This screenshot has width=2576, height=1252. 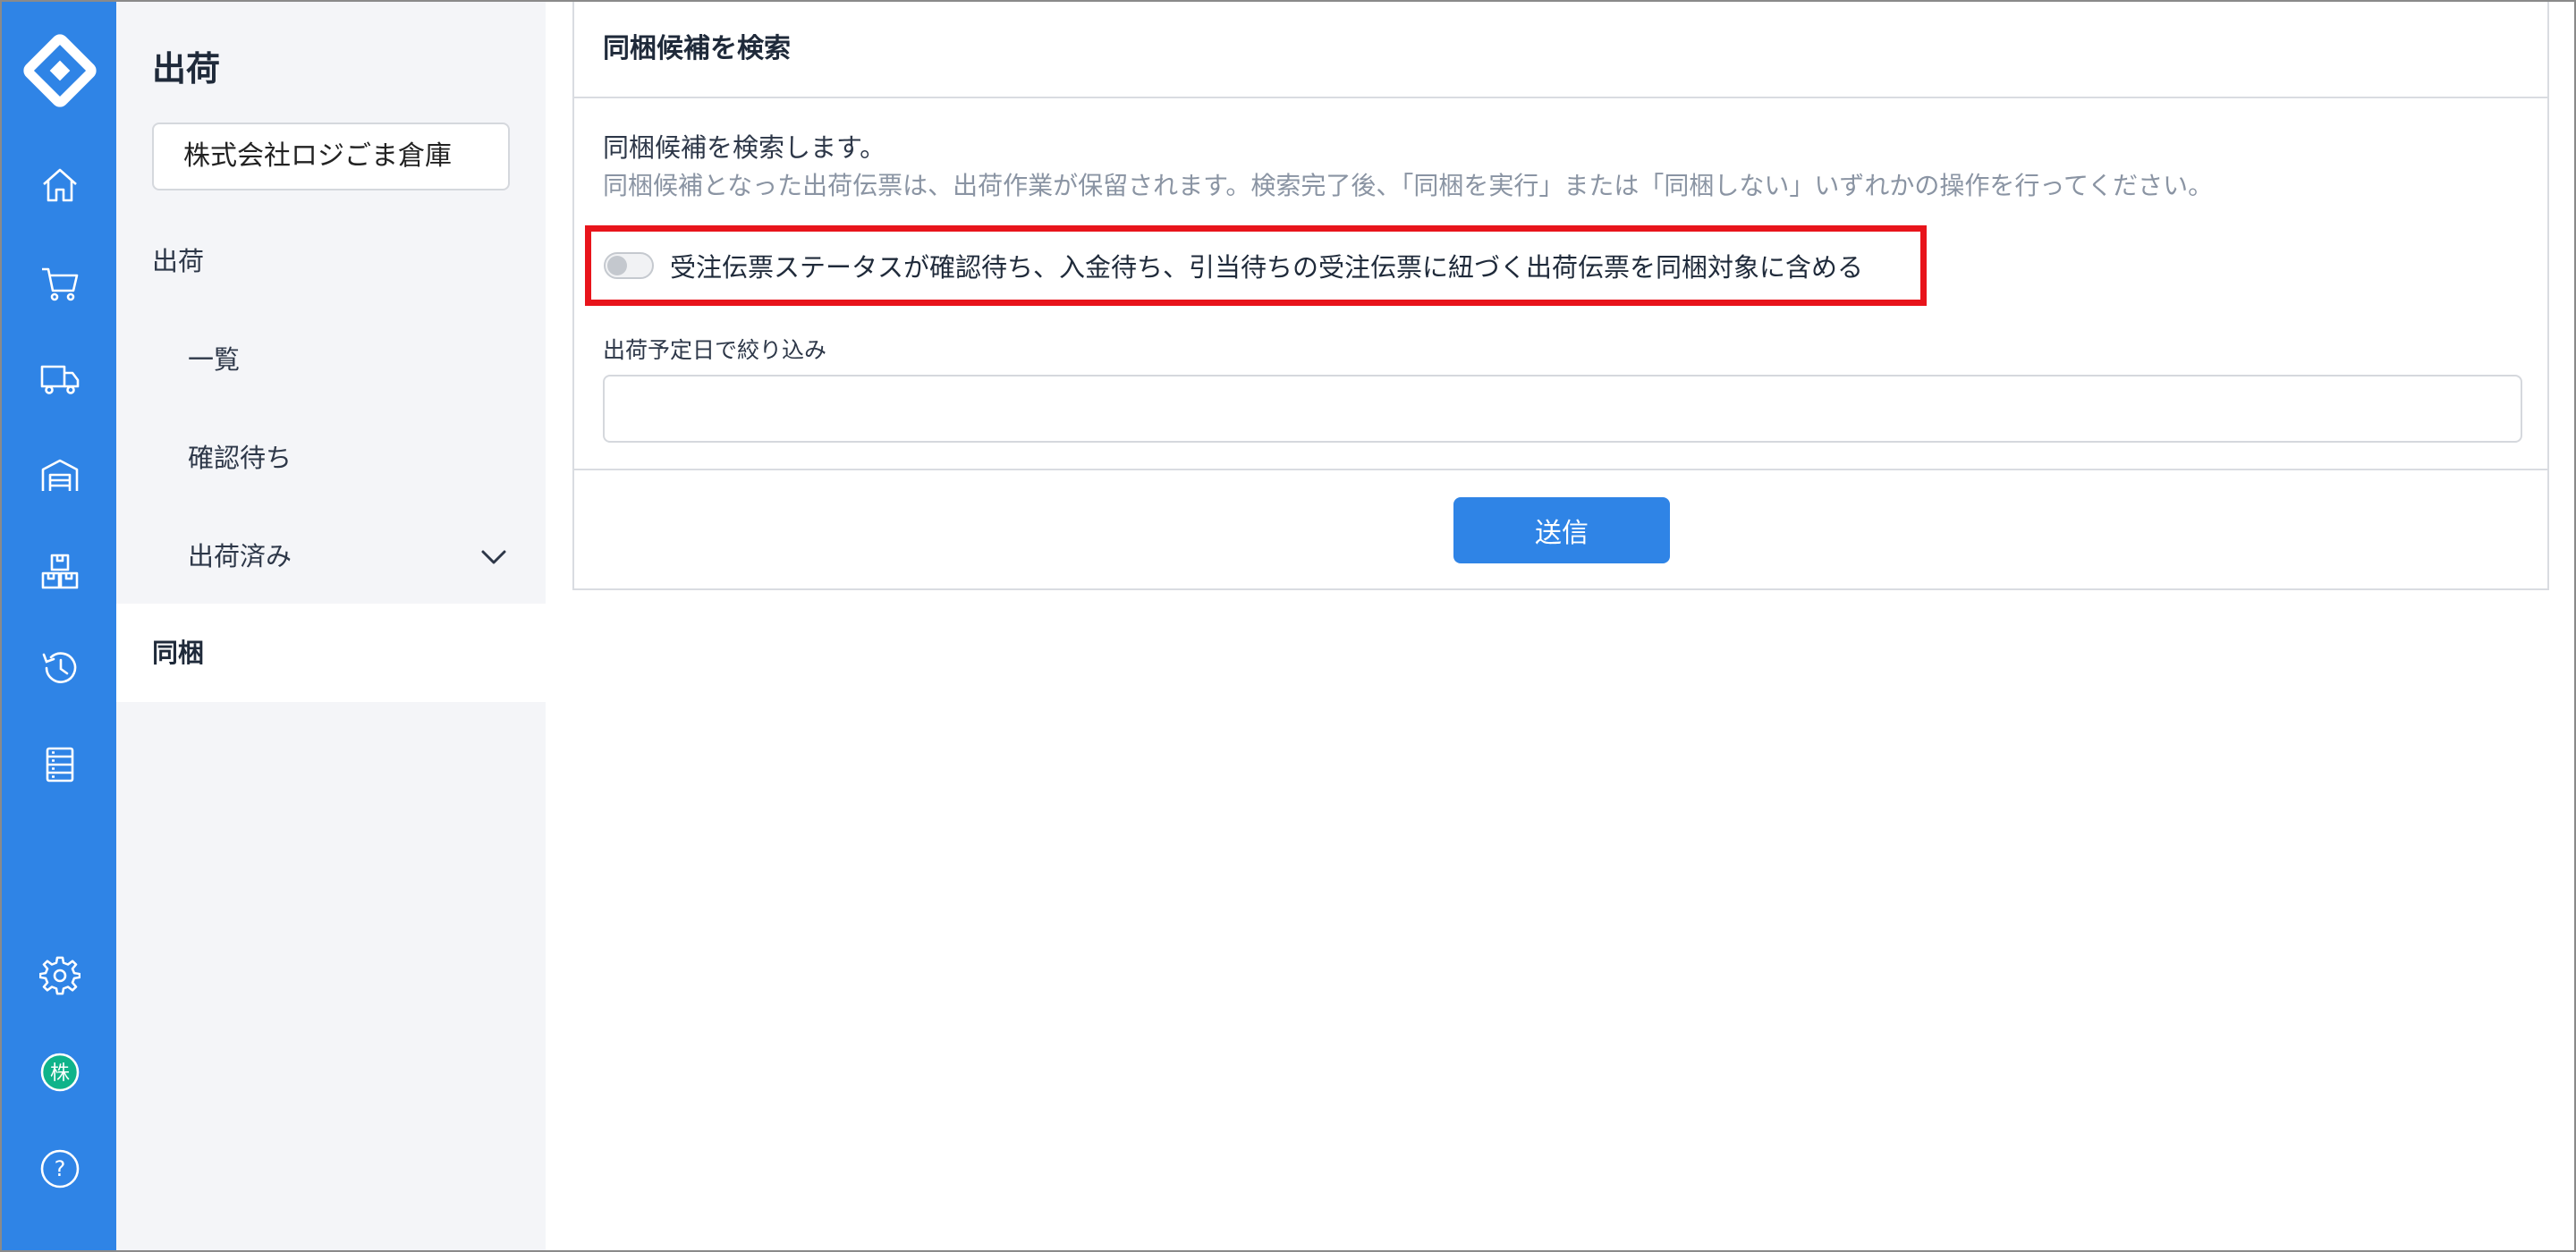 What do you see at coordinates (60, 476) in the screenshot?
I see `warehouse-icon` at bounding box center [60, 476].